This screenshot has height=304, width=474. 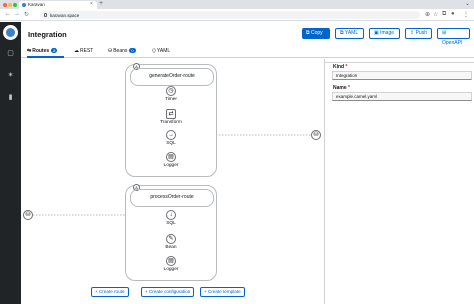 What do you see at coordinates (58, 5) in the screenshot?
I see `browser-tab: Karavan ×` at bounding box center [58, 5].